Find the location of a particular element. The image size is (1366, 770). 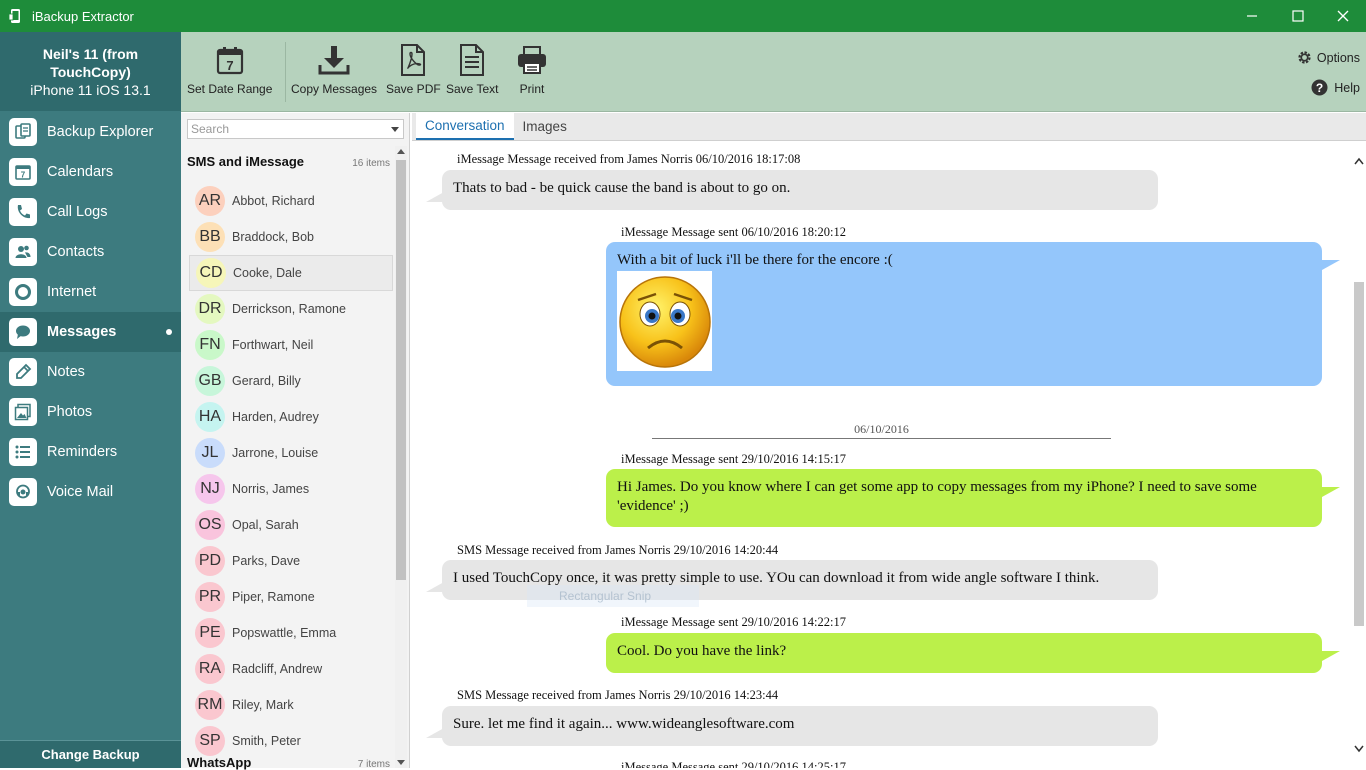

conversation-scrollbar is located at coordinates (1359, 455).